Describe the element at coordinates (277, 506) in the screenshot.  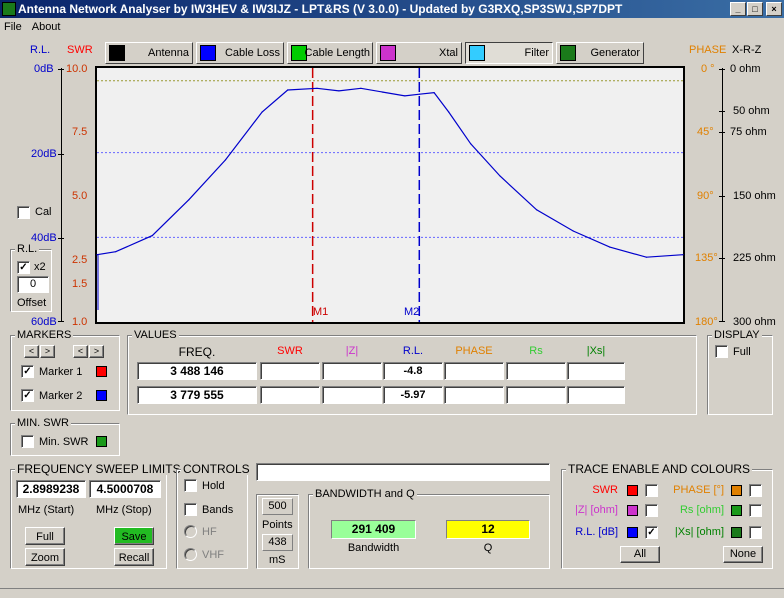
I see `points-value: 500` at that location.